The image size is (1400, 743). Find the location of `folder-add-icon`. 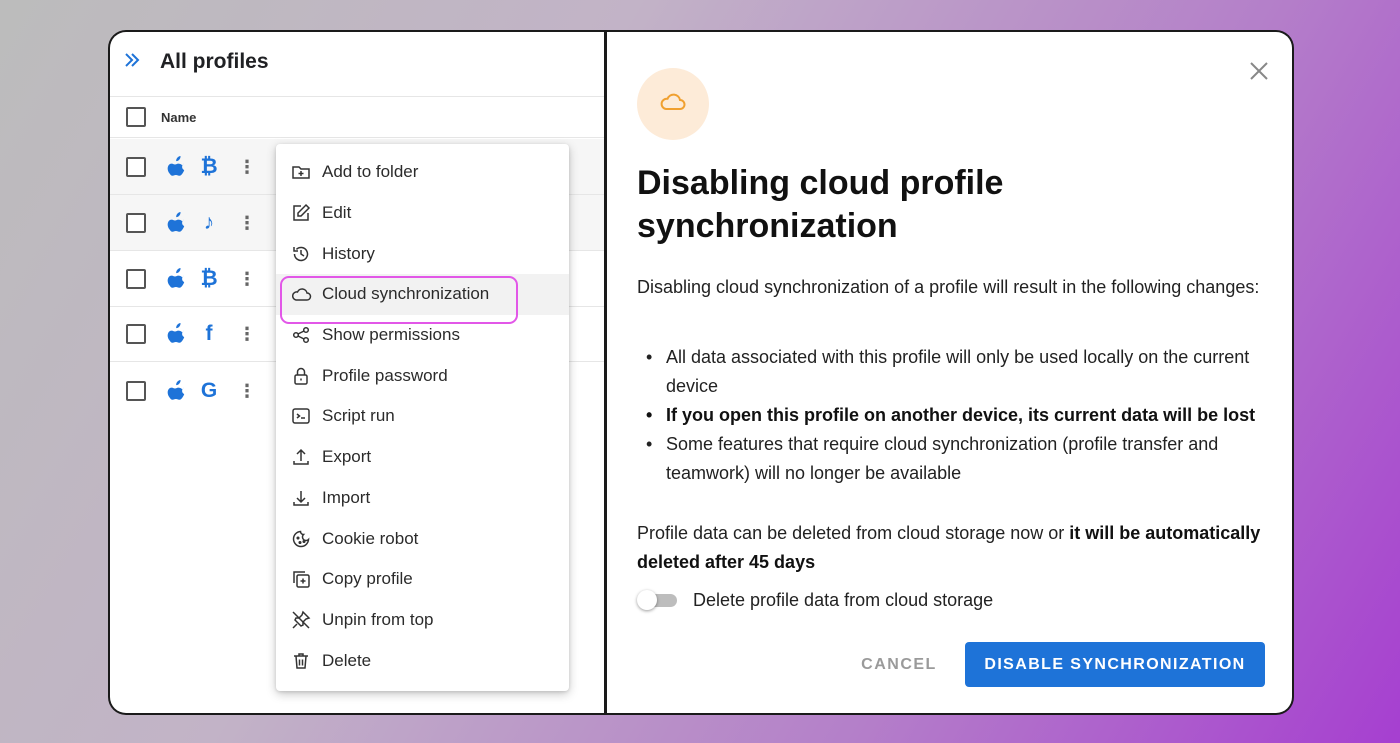

folder-add-icon is located at coordinates (301, 172).